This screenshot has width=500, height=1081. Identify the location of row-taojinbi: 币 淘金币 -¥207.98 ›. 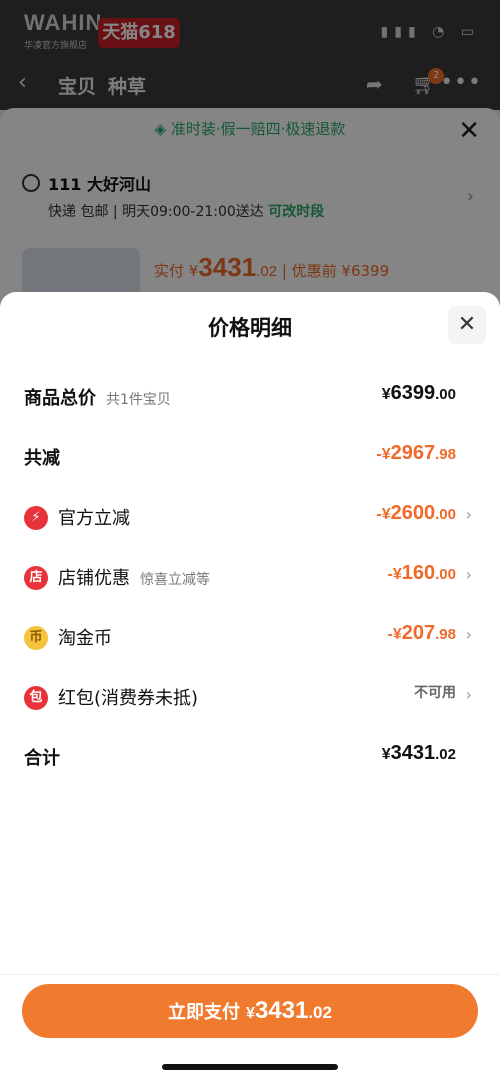
(250, 636).